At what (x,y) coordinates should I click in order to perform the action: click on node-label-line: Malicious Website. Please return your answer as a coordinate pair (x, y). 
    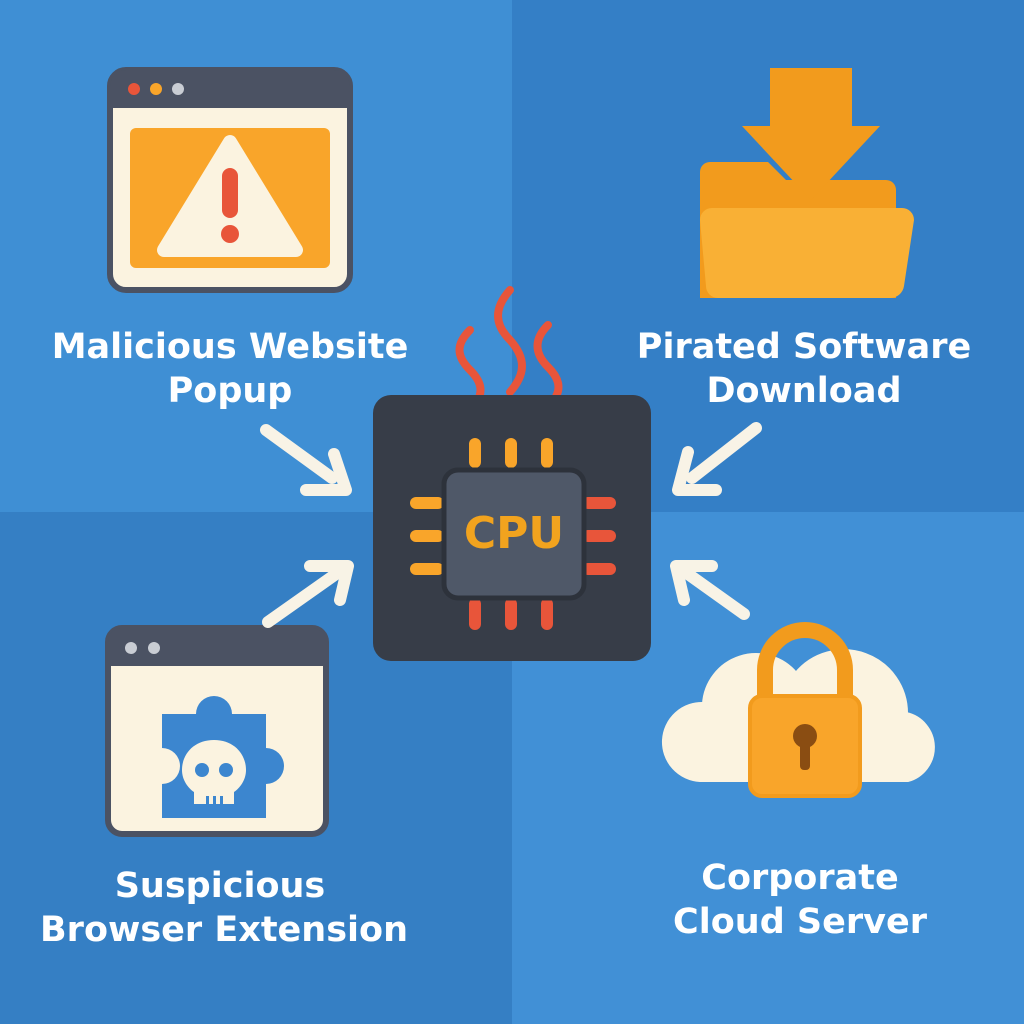
    Looking at the image, I should click on (230, 347).